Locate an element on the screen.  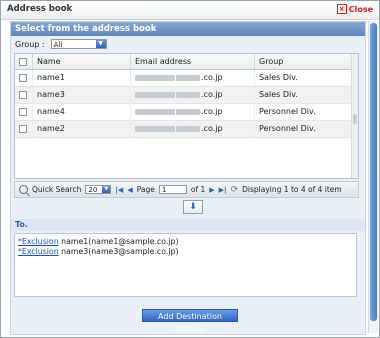
window-title: Address book is located at coordinates (40, 9).